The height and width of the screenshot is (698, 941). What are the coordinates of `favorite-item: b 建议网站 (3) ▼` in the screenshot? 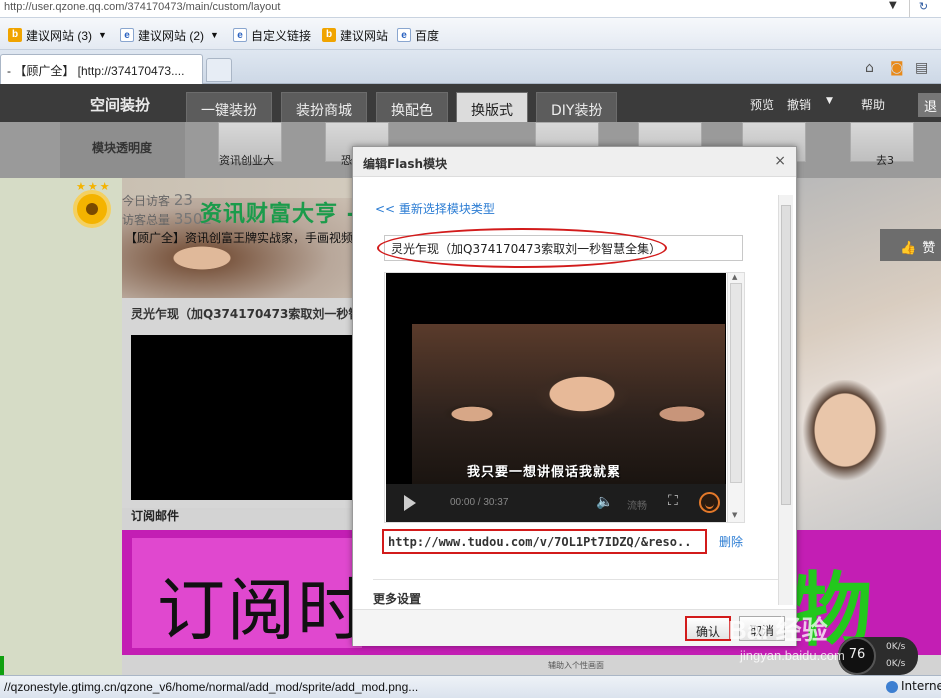 It's located at (57, 35).